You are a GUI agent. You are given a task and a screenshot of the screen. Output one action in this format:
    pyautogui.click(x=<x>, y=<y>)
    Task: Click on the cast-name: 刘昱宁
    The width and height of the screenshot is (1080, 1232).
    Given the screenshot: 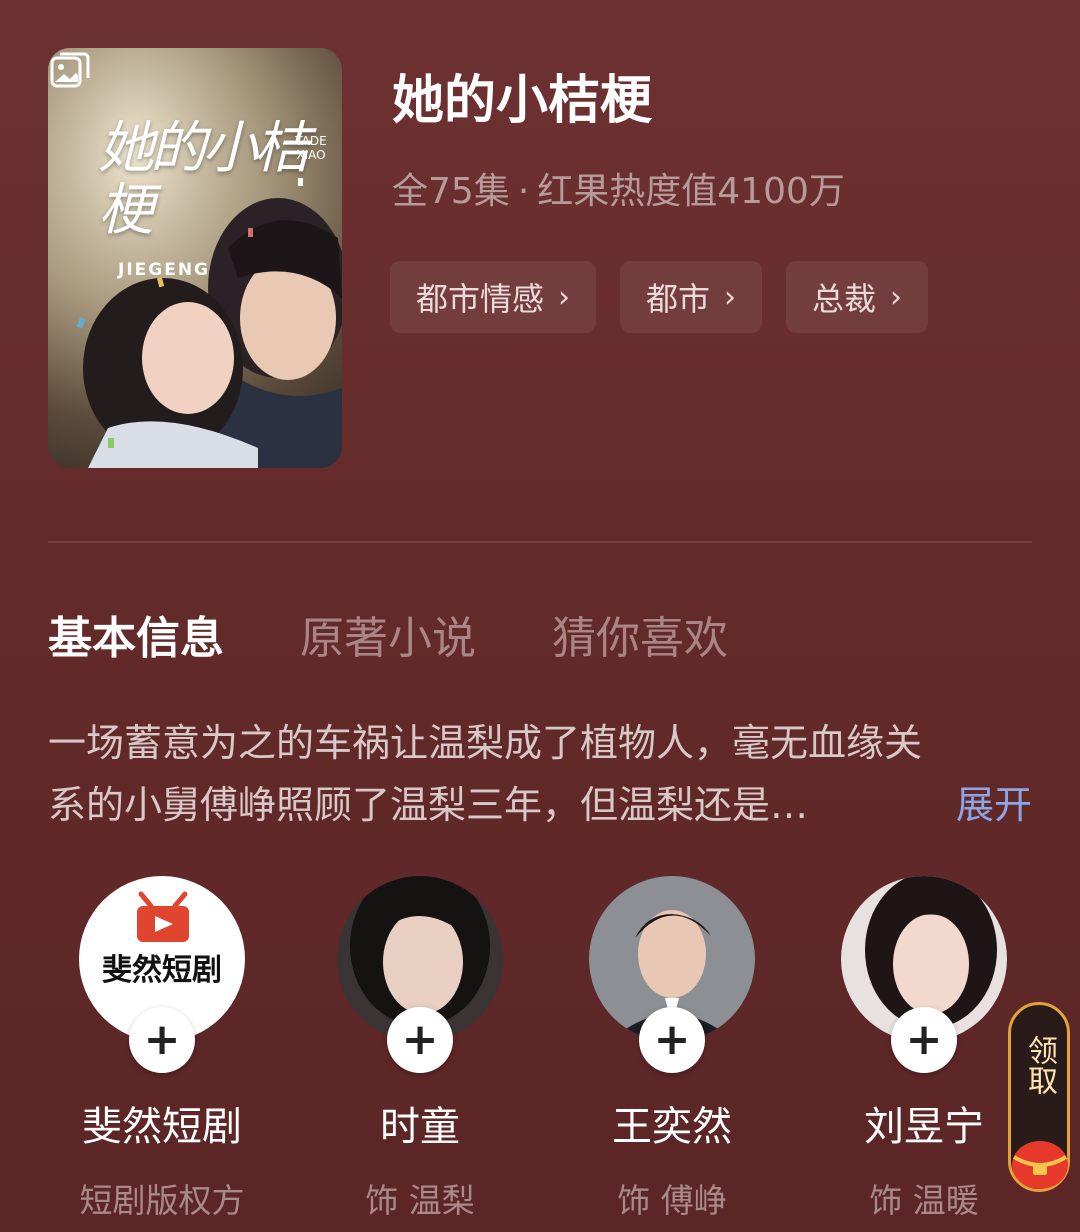 What is the action you would take?
    pyautogui.click(x=924, y=1127)
    